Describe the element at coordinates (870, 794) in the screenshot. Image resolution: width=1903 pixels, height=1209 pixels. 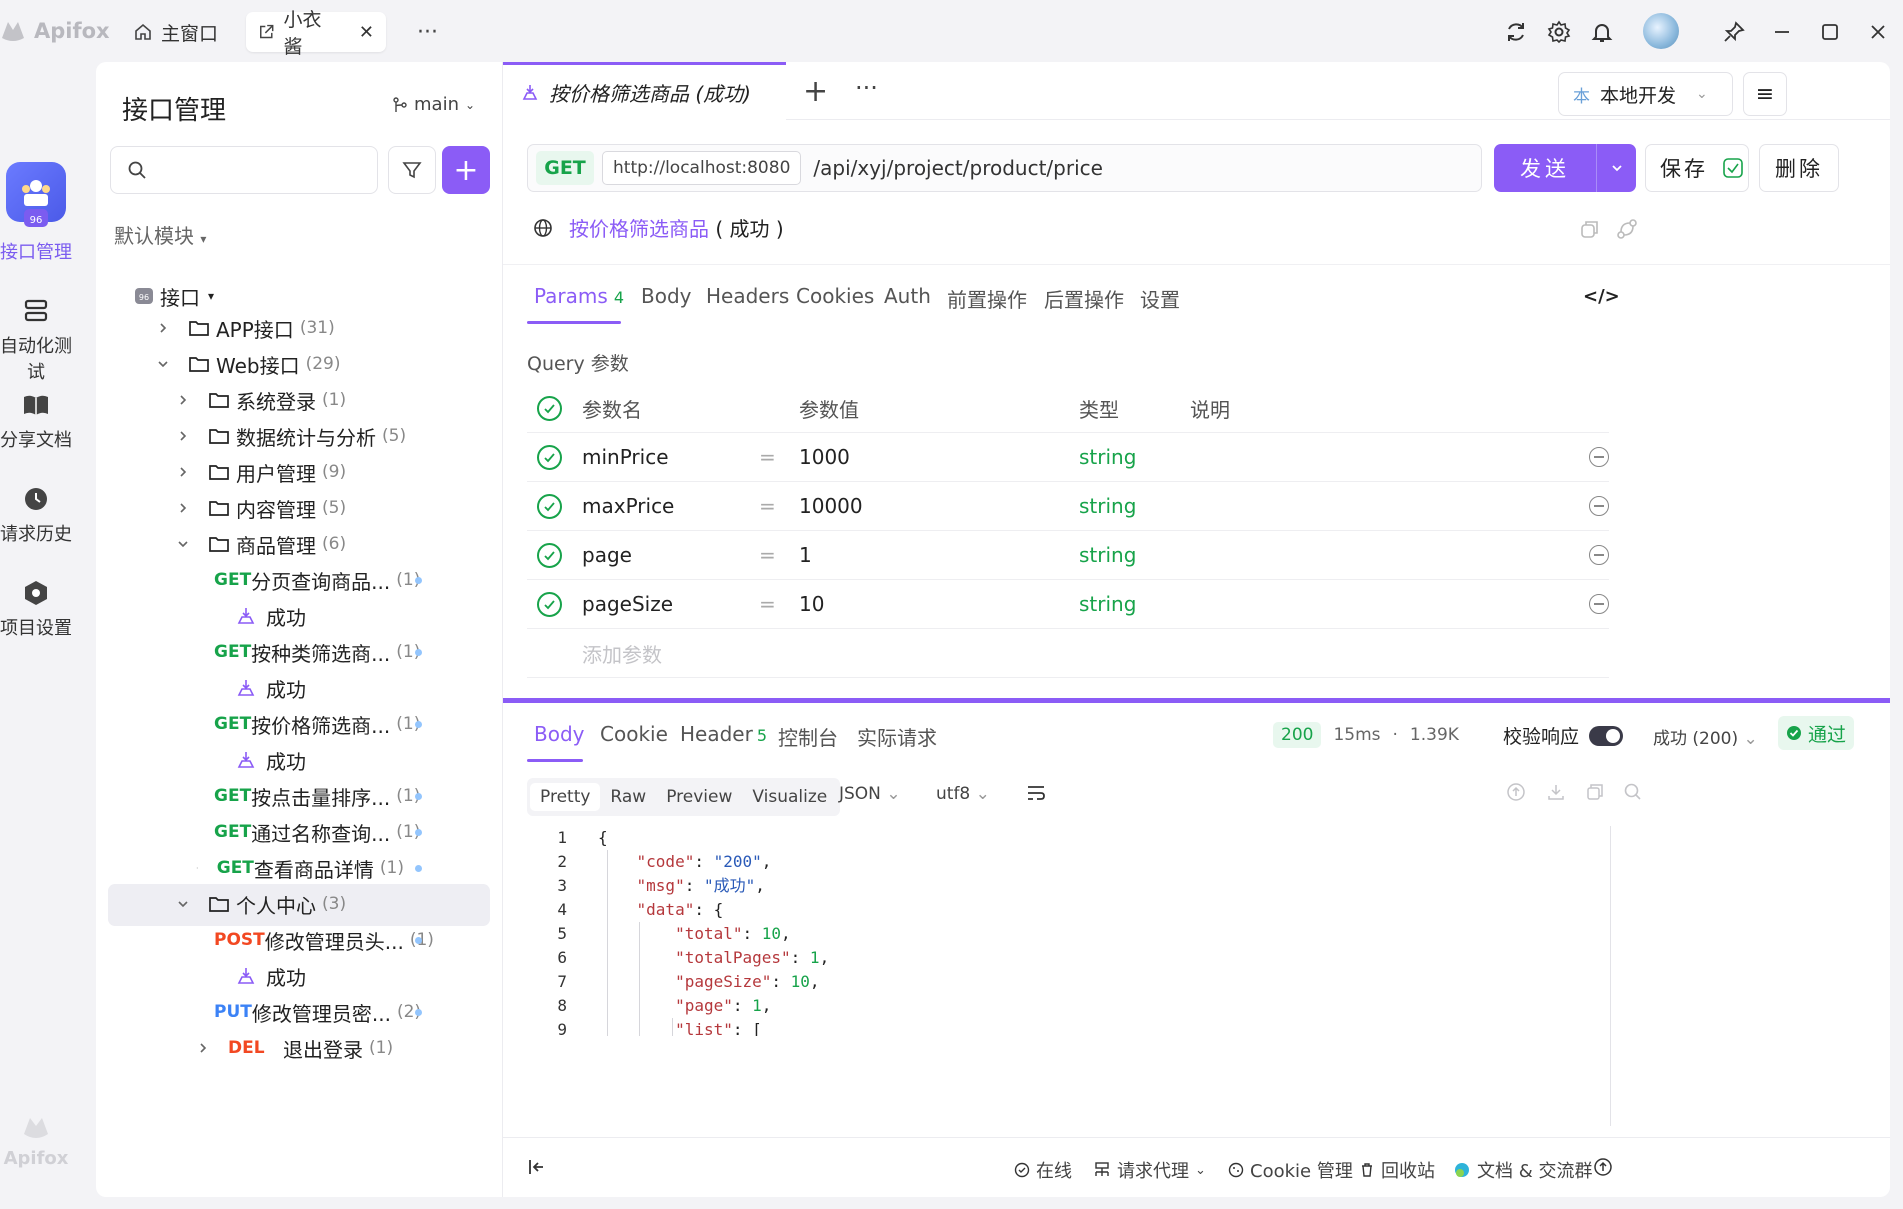
I see `format-select: JSON ⌄` at that location.